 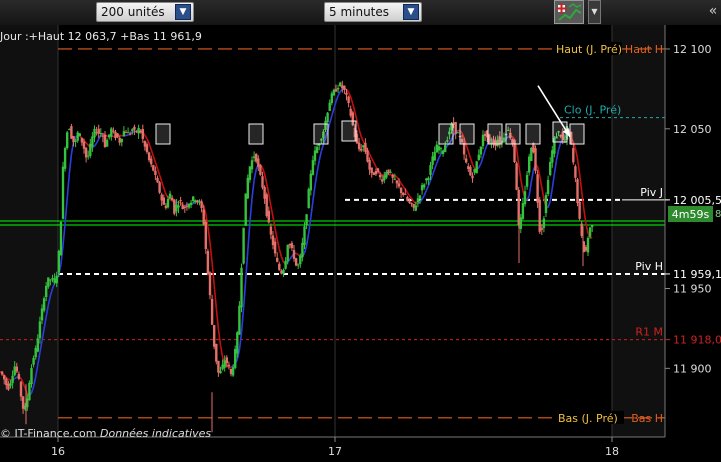 I want to click on ma-segment, so click(x=16, y=378).